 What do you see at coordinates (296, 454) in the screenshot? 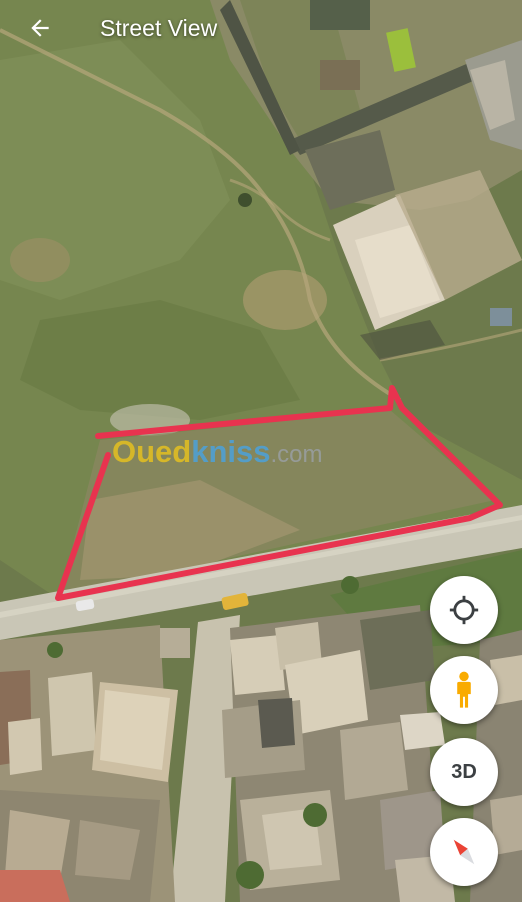
I see `watermark-part3: .com` at bounding box center [296, 454].